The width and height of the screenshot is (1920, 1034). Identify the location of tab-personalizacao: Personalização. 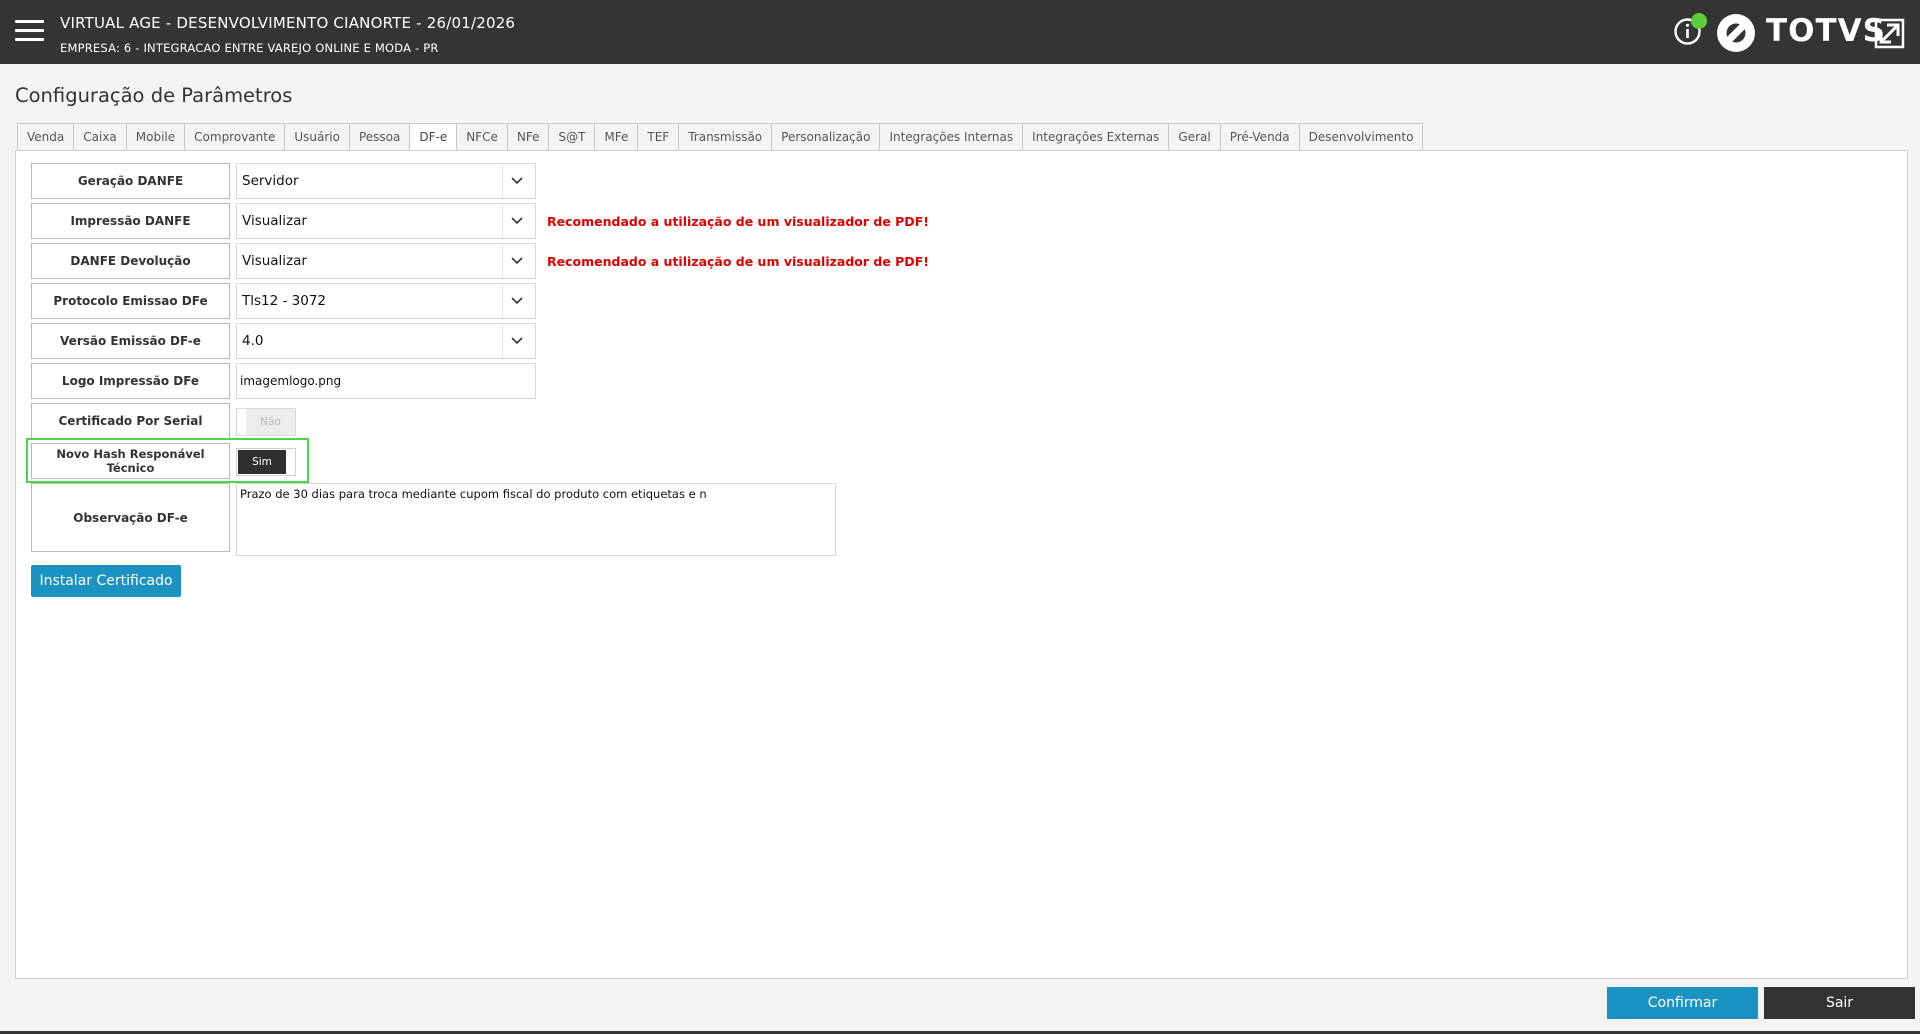
(825, 137).